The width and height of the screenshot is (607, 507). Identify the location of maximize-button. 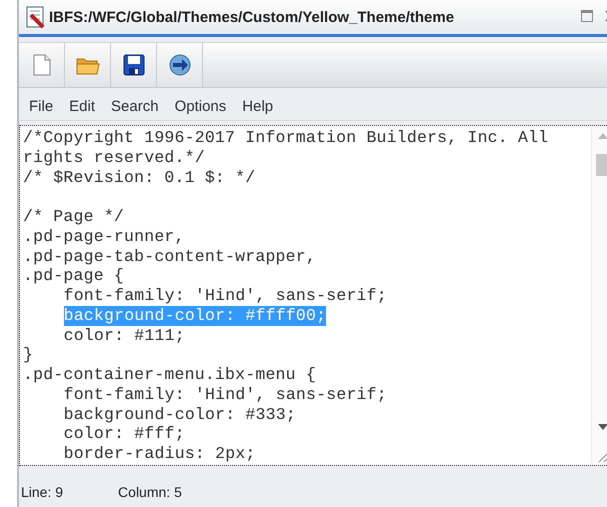
(588, 17).